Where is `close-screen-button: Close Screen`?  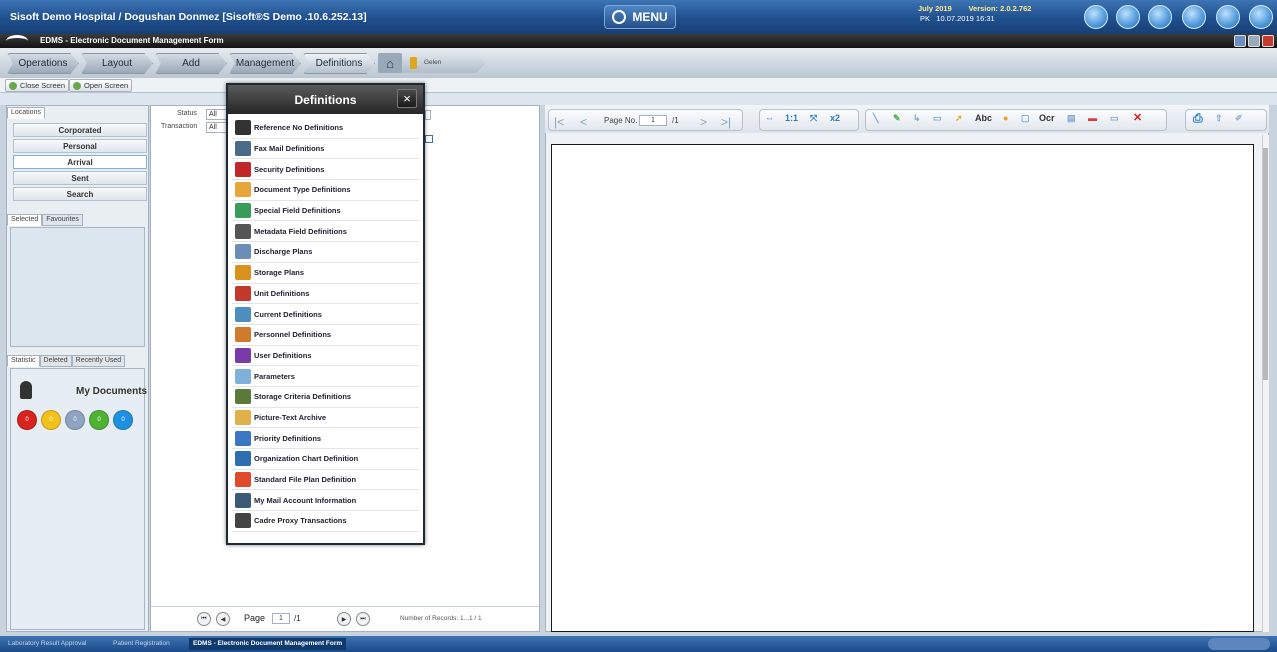 close-screen-button: Close Screen is located at coordinates (37, 85).